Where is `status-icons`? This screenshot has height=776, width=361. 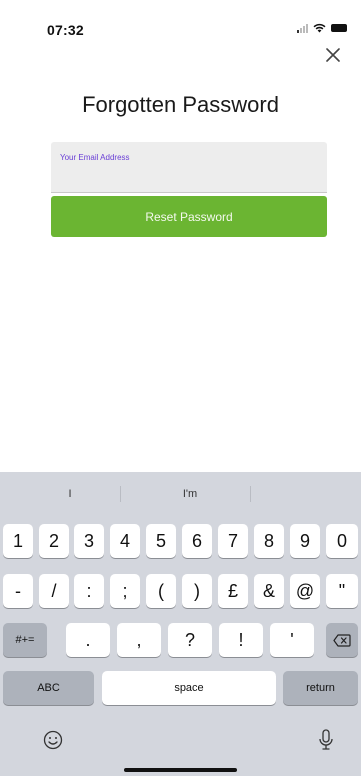
status-icons is located at coordinates (322, 28).